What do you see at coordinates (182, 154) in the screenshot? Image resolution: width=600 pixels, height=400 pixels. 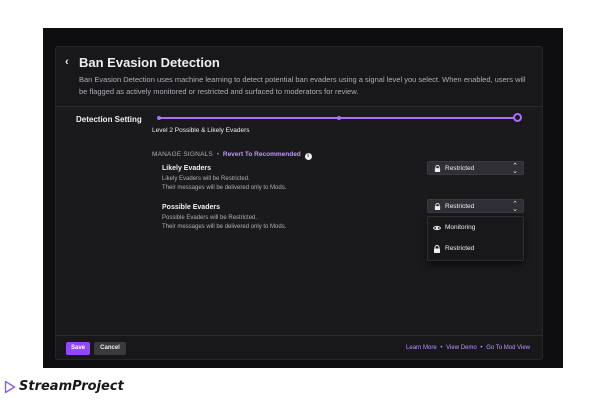 I see `manage-signals-label: MANAGE SIGNALS` at bounding box center [182, 154].